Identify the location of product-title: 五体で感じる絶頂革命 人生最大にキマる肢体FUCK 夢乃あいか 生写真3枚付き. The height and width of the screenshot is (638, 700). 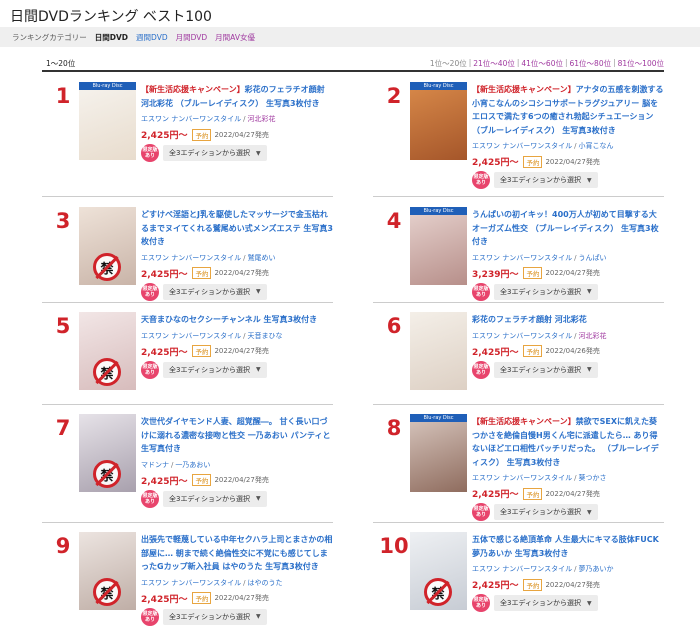
(568, 546).